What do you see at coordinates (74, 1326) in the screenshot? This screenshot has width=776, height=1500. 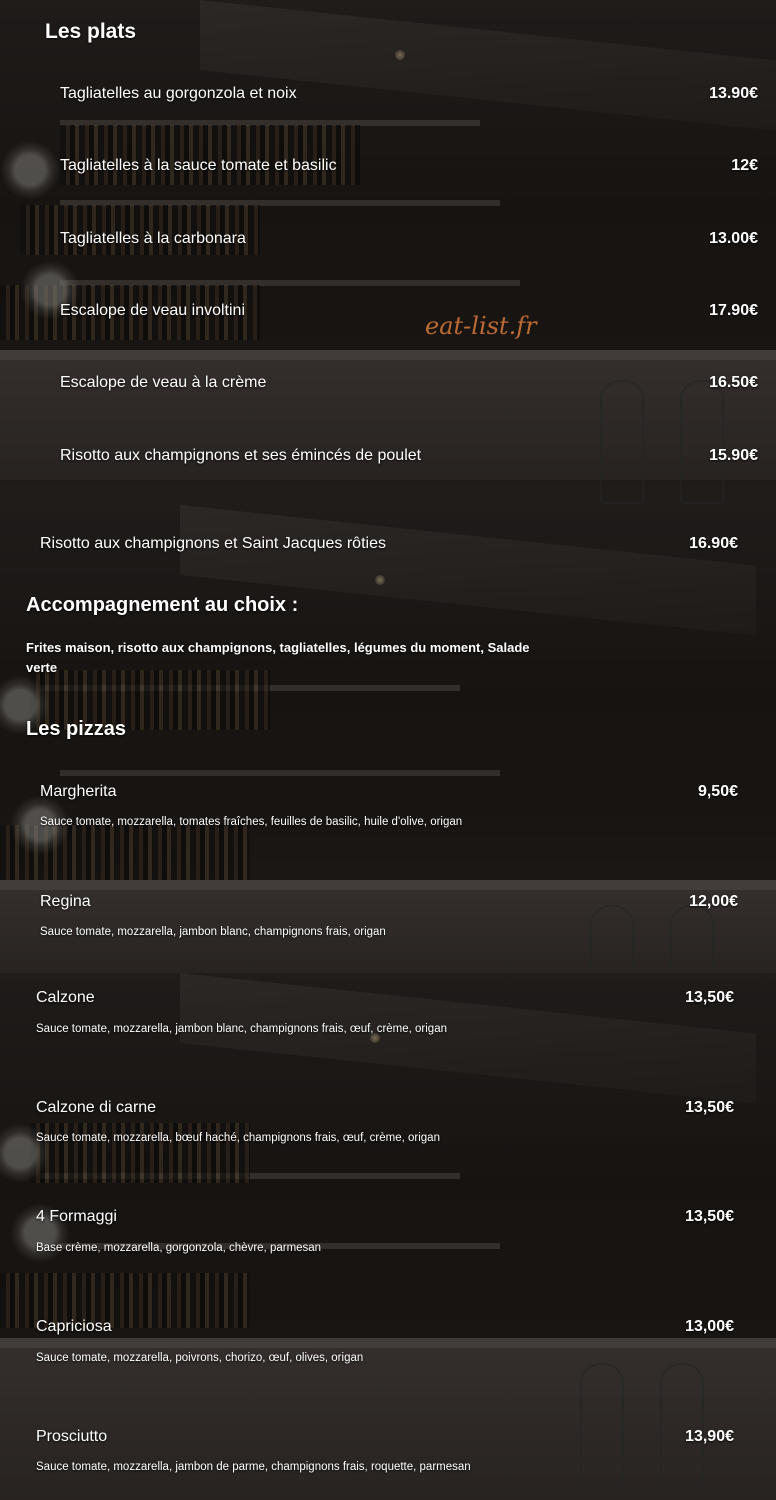 I see `pizza-name: Capriciosa` at bounding box center [74, 1326].